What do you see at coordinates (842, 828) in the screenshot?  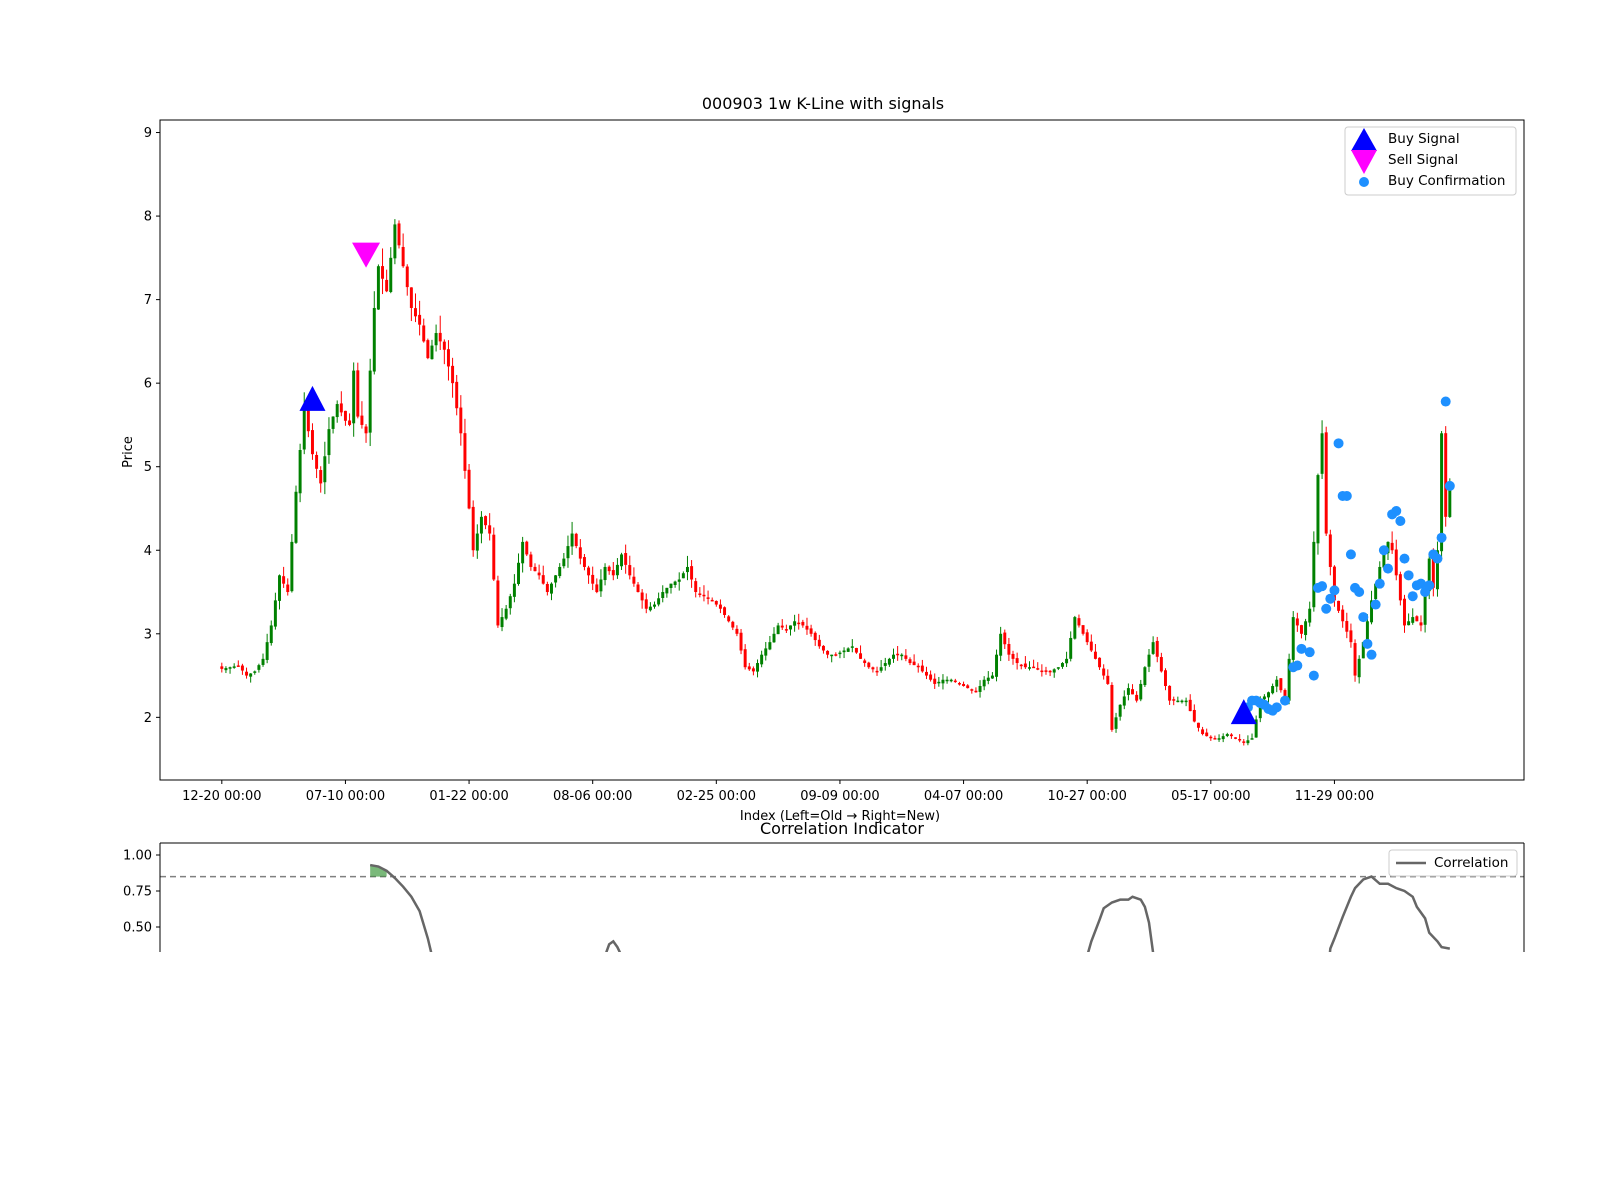 I see `correlation-title: Correlation Indicator` at bounding box center [842, 828].